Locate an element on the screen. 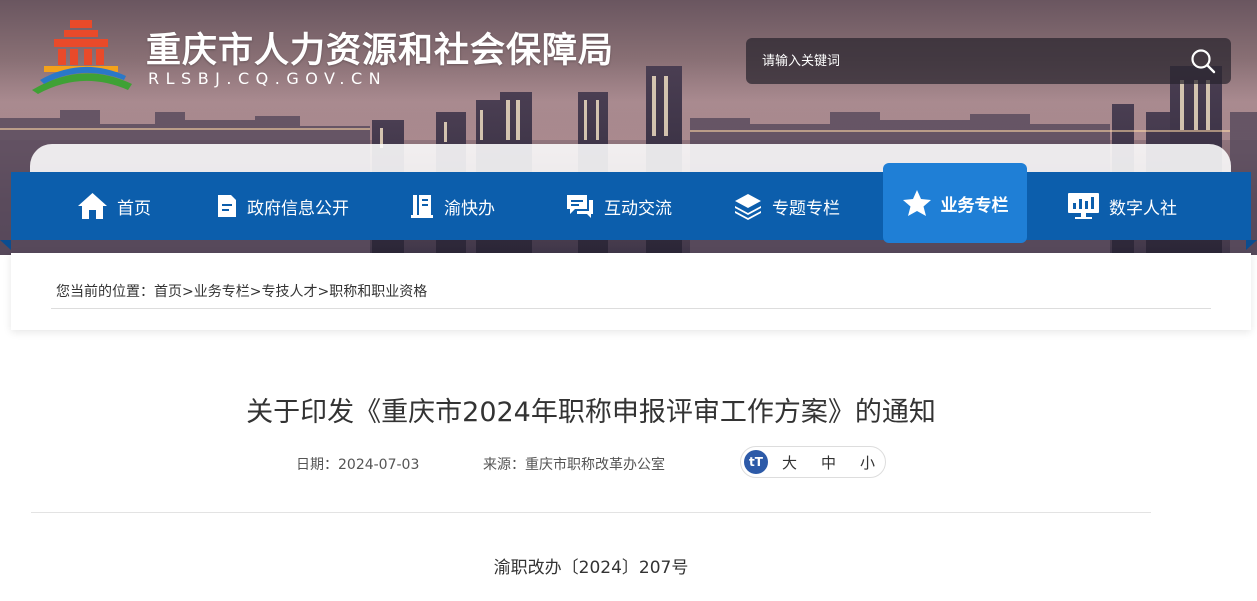 The width and height of the screenshot is (1257, 601). font-size-medium: 中 is located at coordinates (828, 462).